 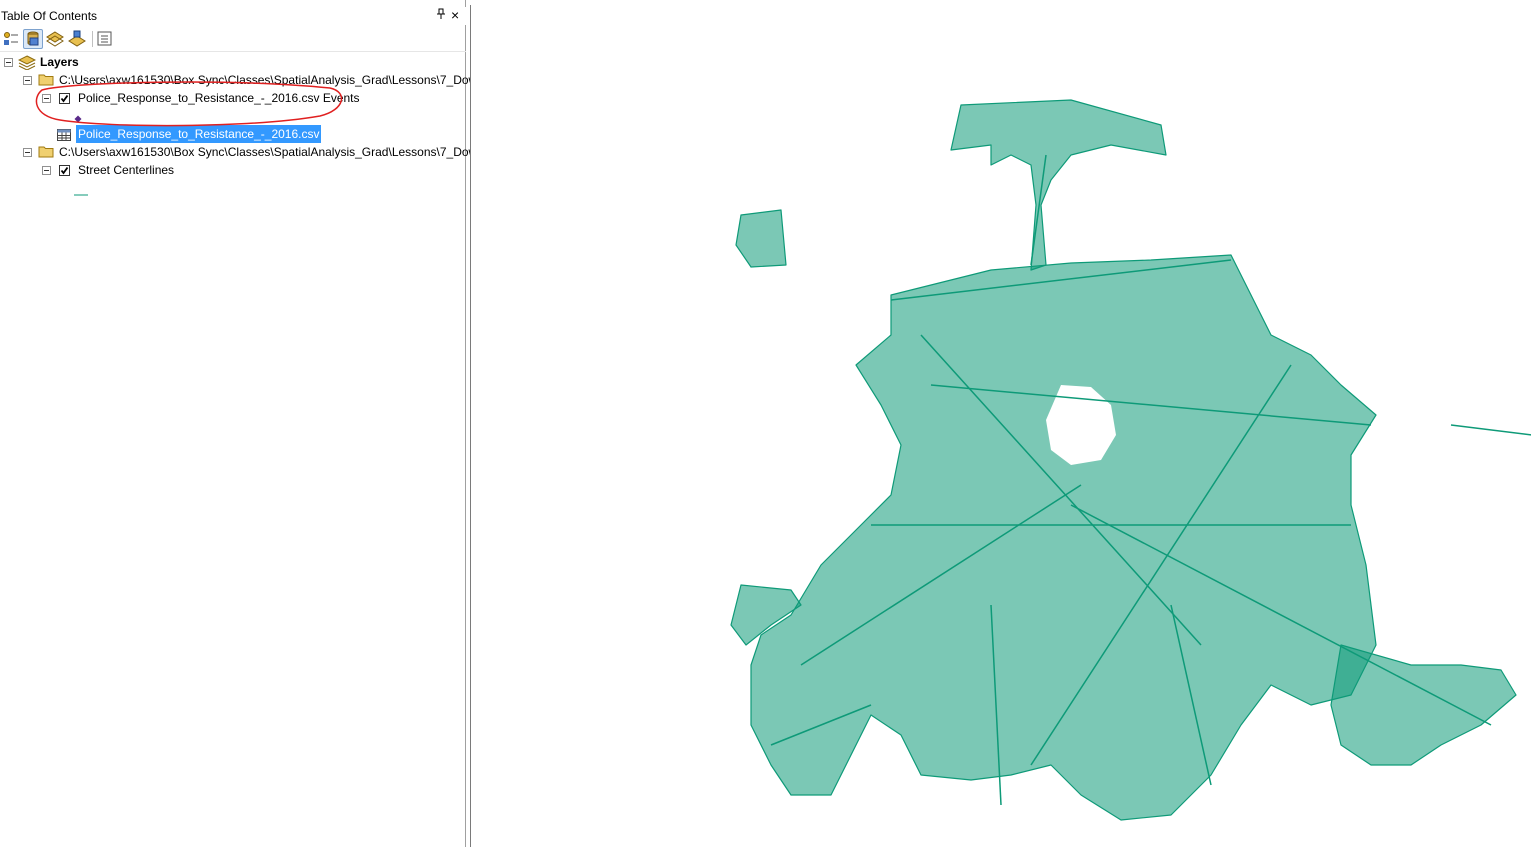 I want to click on list-by-source-button, so click(x=33, y=39).